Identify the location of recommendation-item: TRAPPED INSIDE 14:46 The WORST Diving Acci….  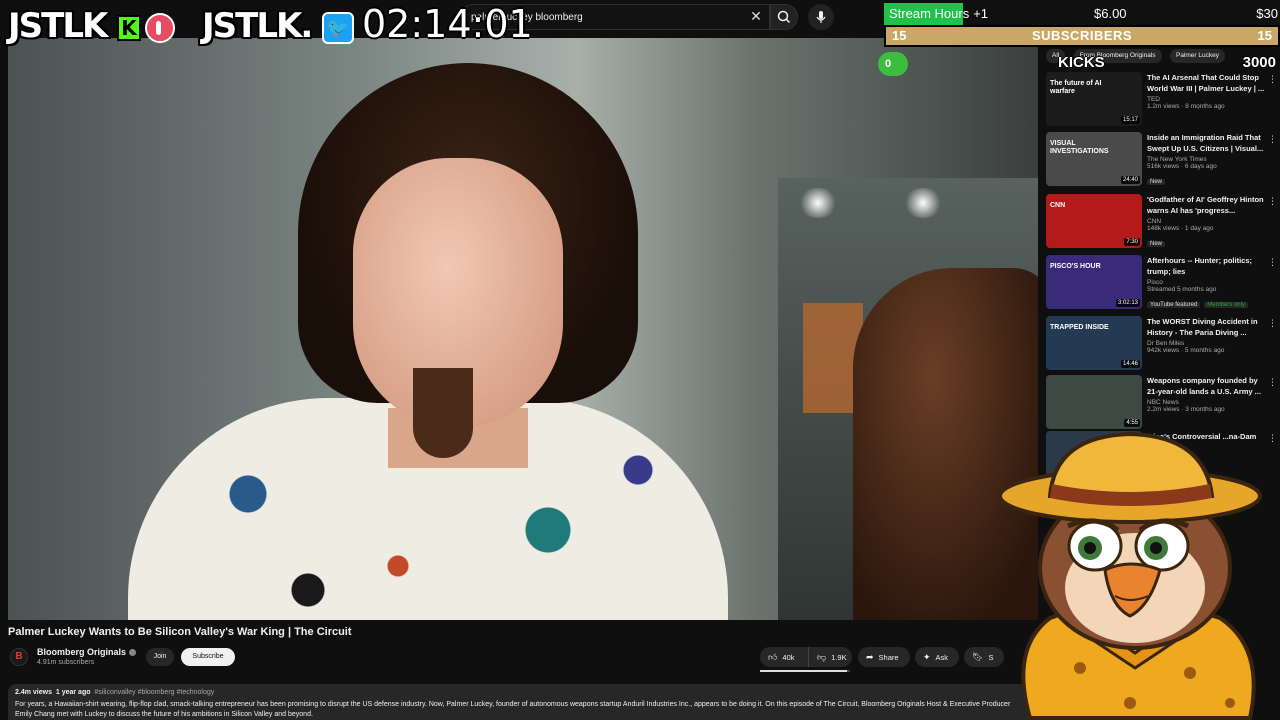
(1161, 344).